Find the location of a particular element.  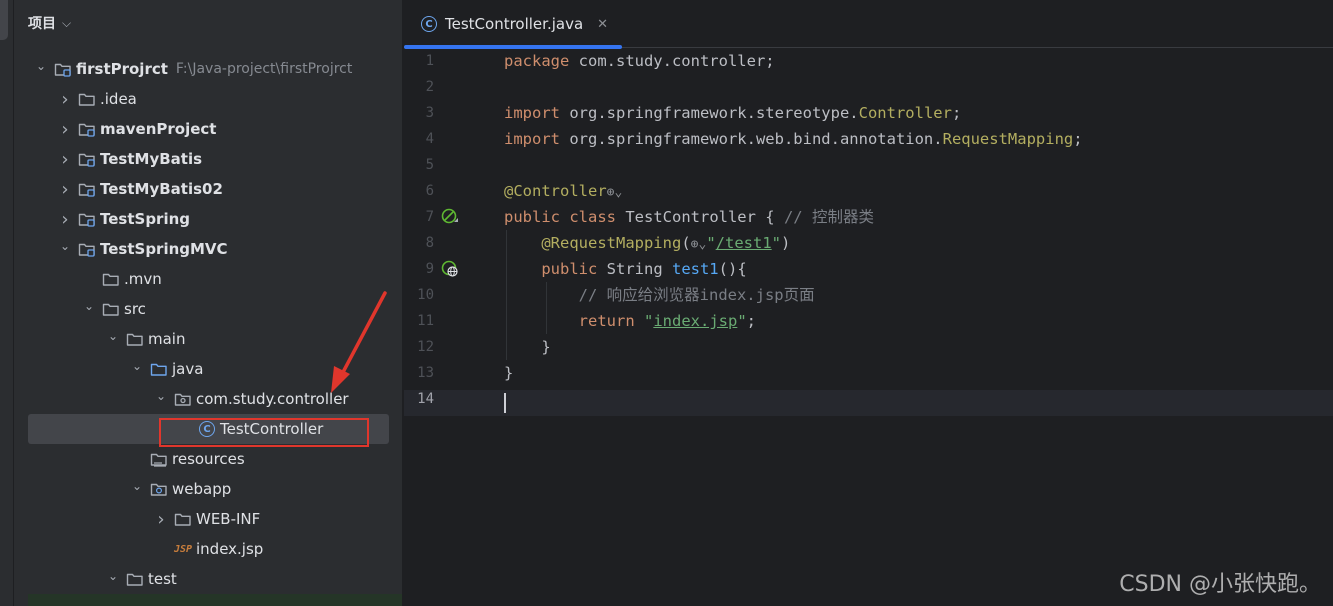

tree-item-mvn: ›.mvn is located at coordinates (208, 279).